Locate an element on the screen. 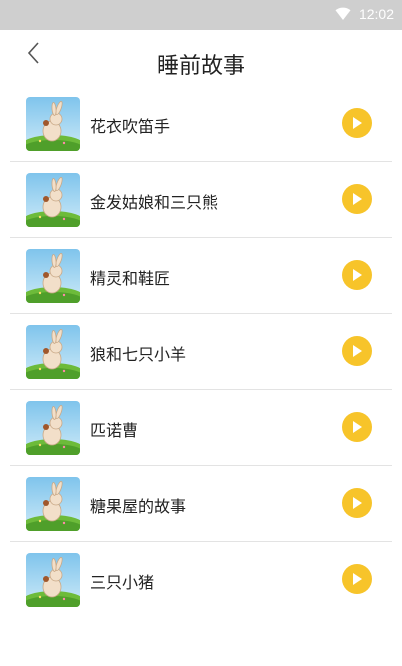 This screenshot has height=666, width=402. story-title: 狼和七只小羊 is located at coordinates (138, 354).